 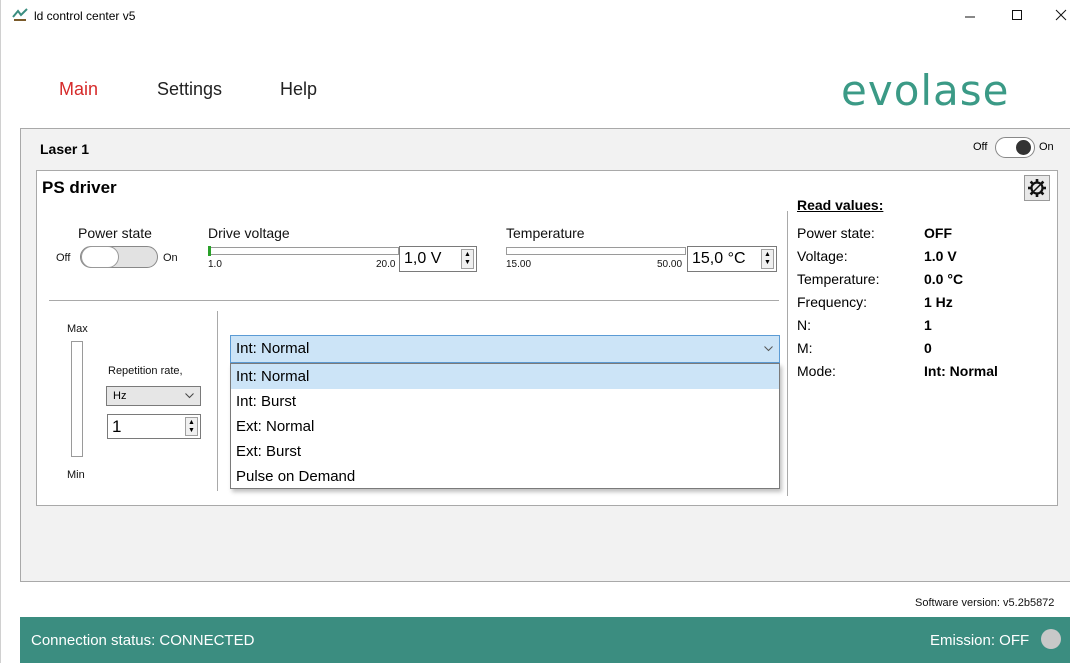 I want to click on mode-combobox: Int: Normal, so click(x=505, y=349).